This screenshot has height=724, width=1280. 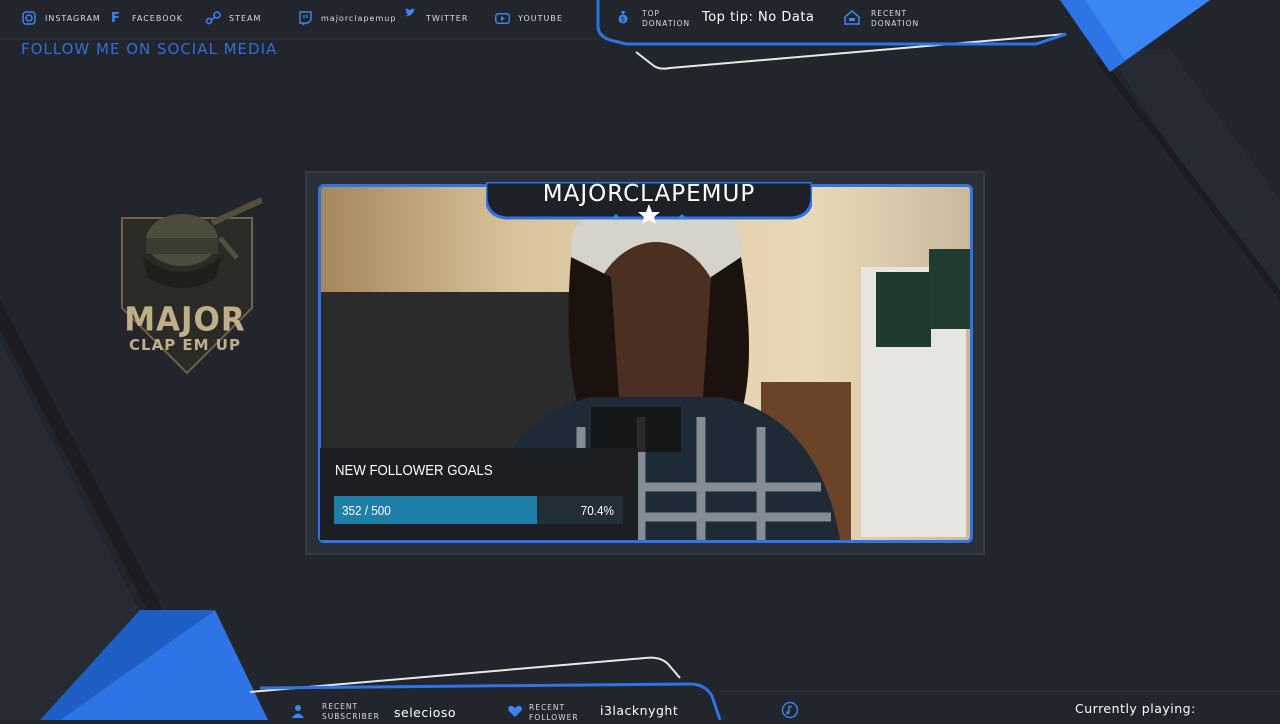 I want to click on music-note-icon, so click(x=790, y=712).